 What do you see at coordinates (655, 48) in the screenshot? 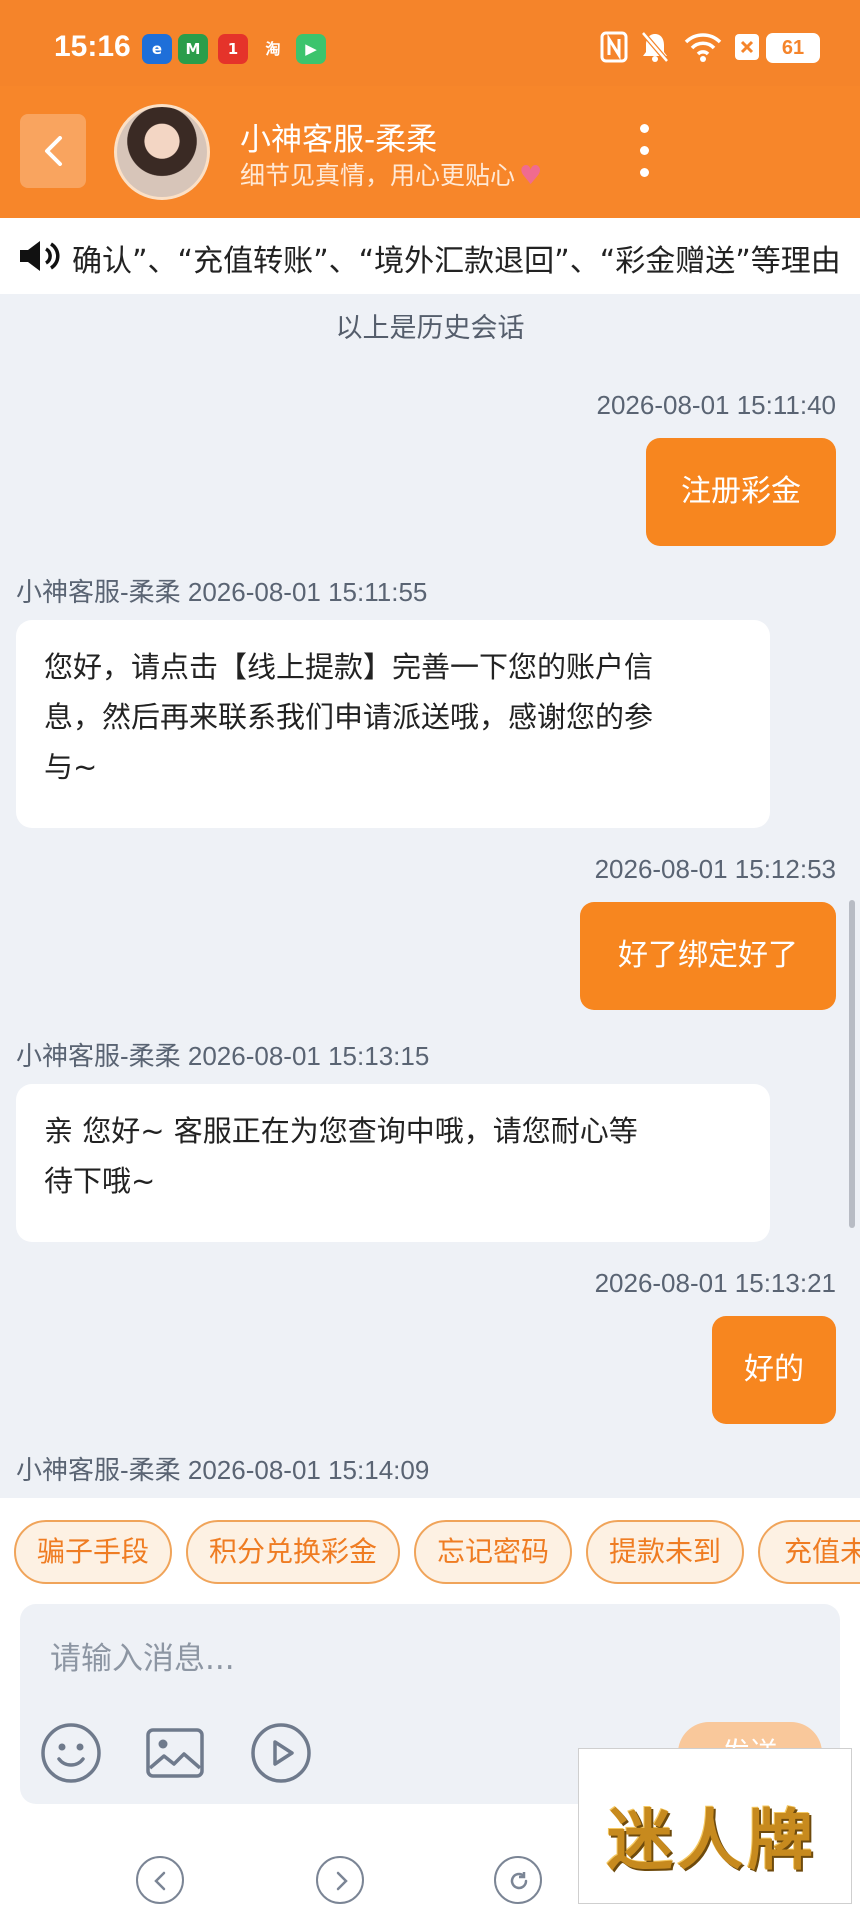
I see `mute-bell-icon` at bounding box center [655, 48].